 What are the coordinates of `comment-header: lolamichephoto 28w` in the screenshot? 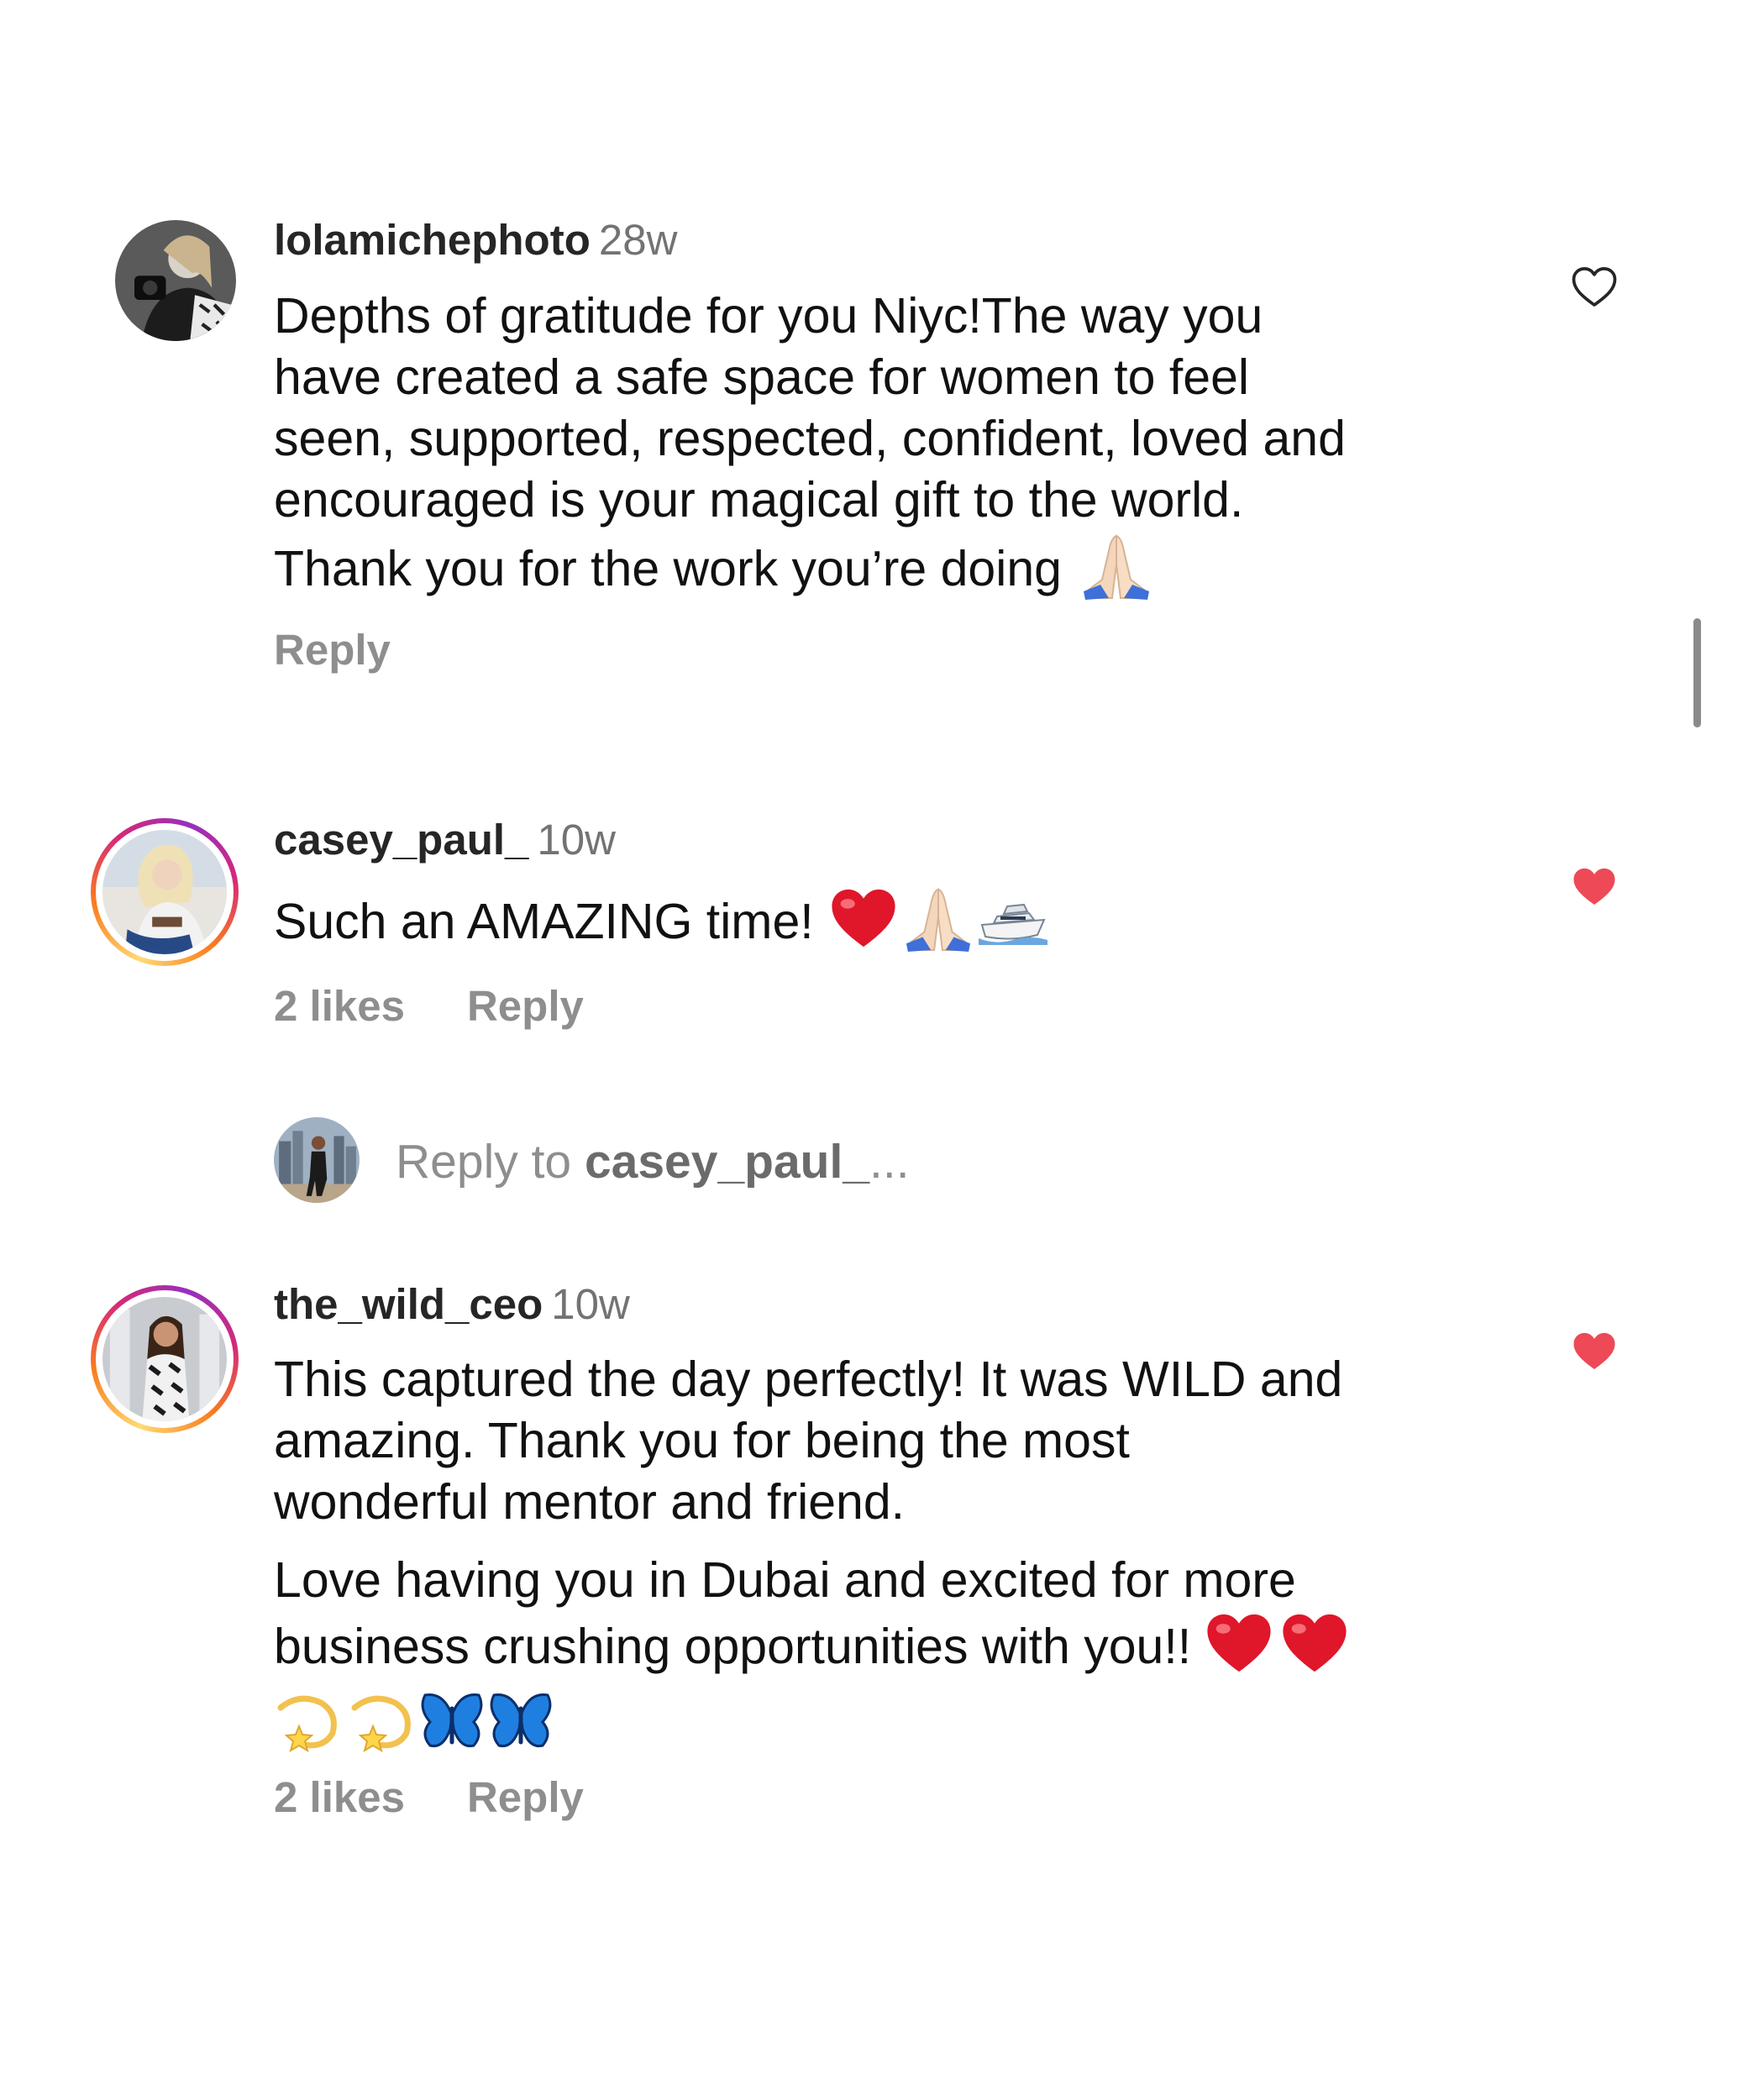 It's located at (475, 240).